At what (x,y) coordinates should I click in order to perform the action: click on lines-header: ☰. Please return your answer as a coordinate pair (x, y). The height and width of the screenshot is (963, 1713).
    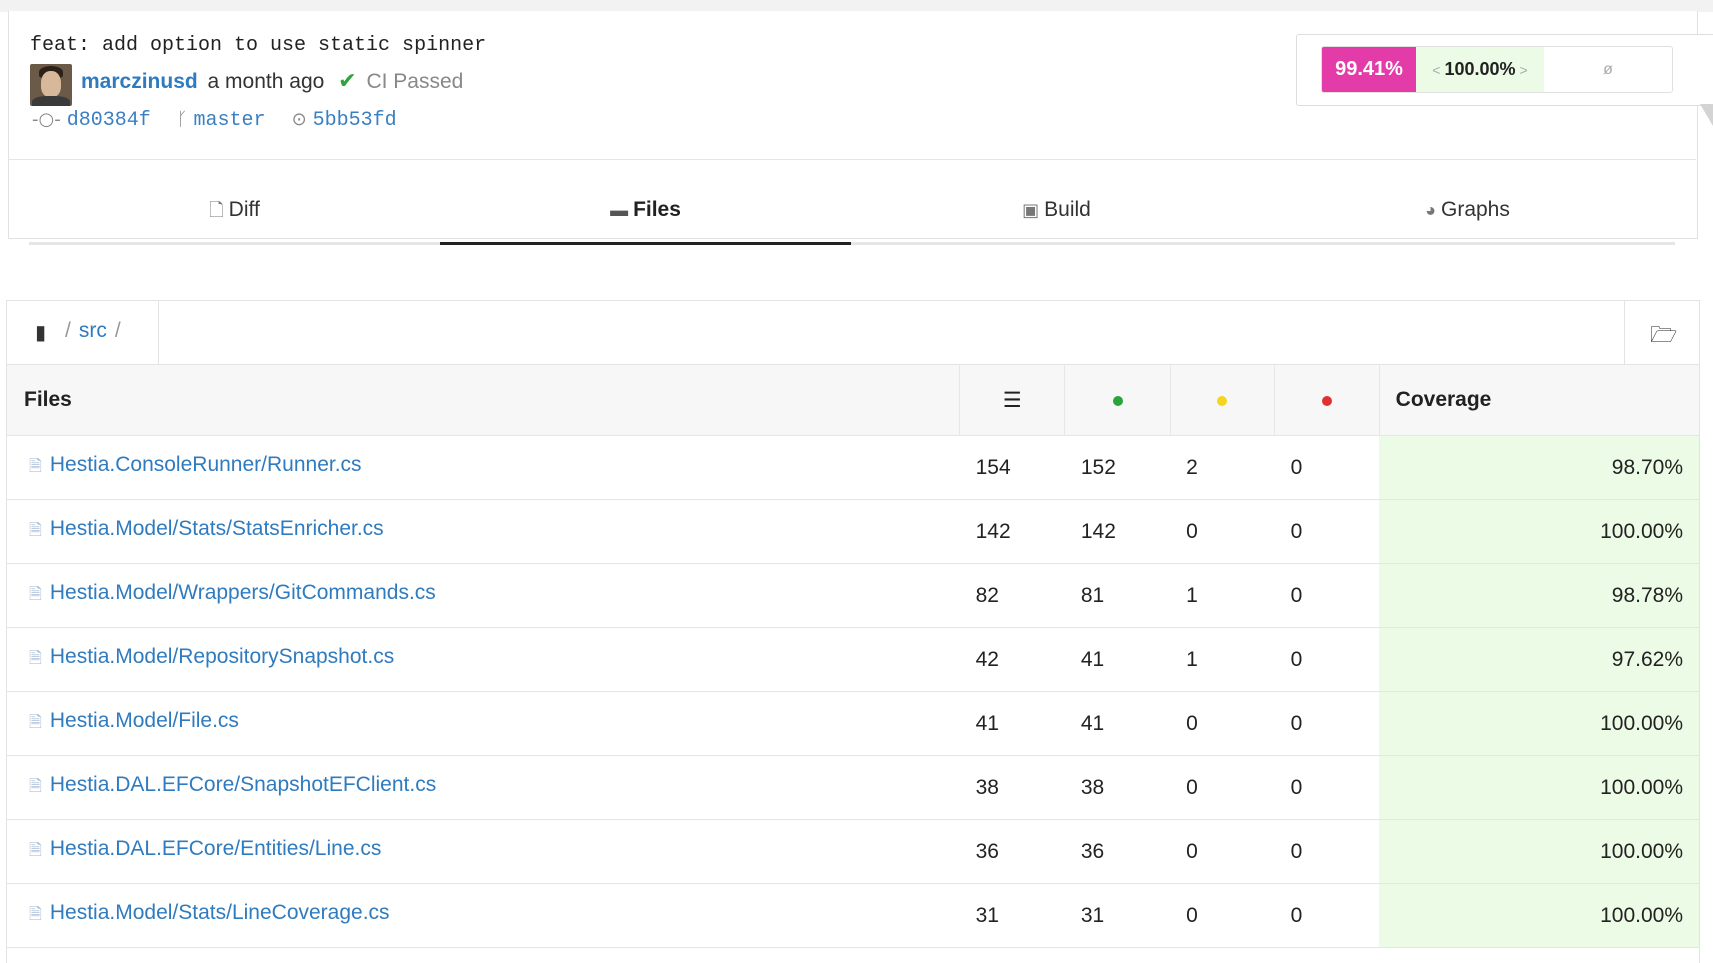
    Looking at the image, I should click on (1012, 400).